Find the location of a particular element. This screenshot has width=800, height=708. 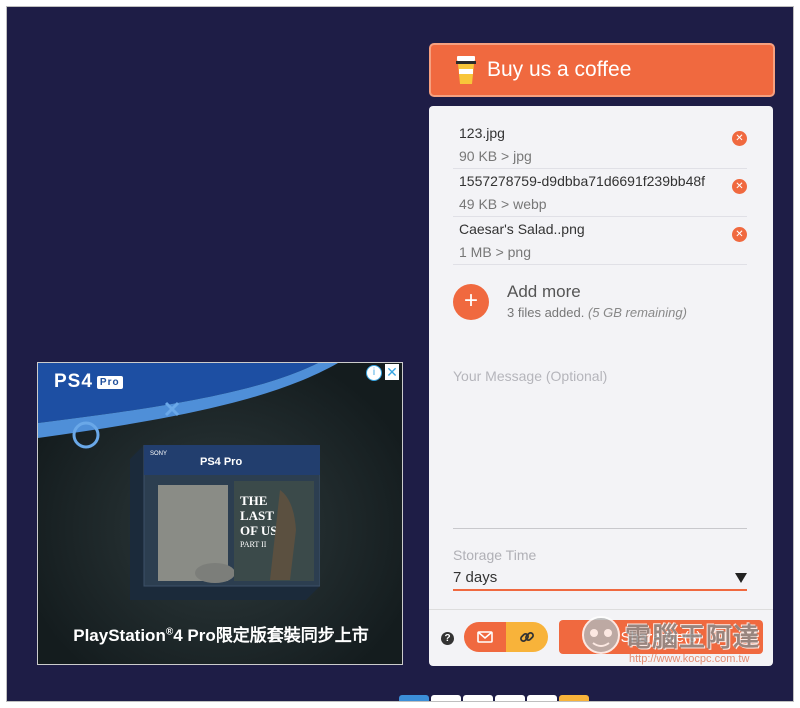

svg-text: LAST is located at coordinates (257, 515).